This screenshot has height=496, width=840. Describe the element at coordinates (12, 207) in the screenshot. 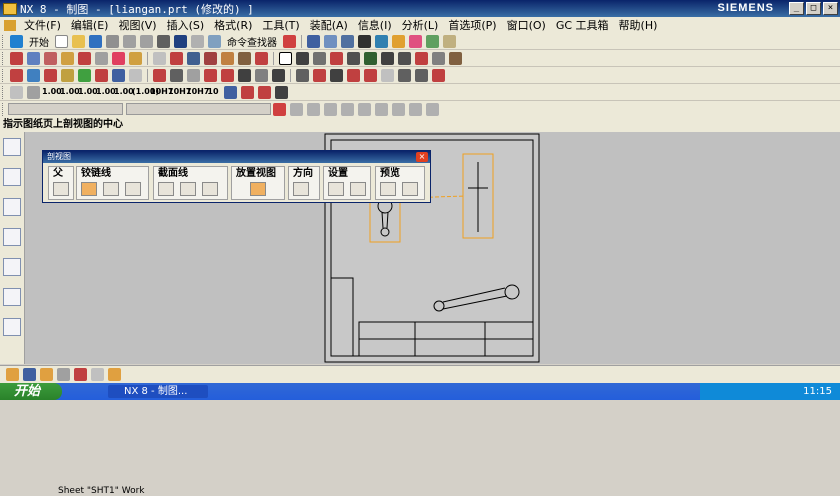

I see `constraint-navigator-icon` at that location.